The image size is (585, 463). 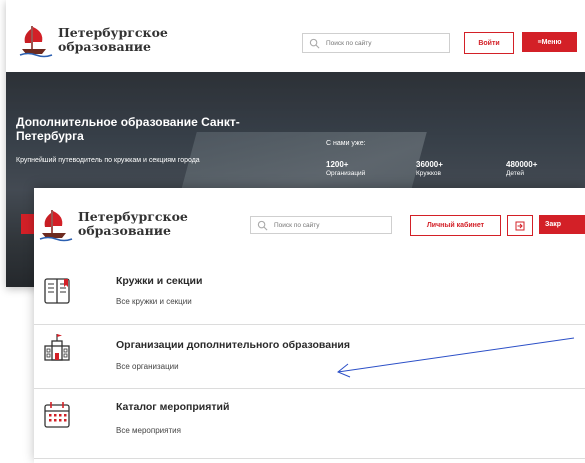 I want to click on close-menu-button: Закр, so click(x=562, y=224).